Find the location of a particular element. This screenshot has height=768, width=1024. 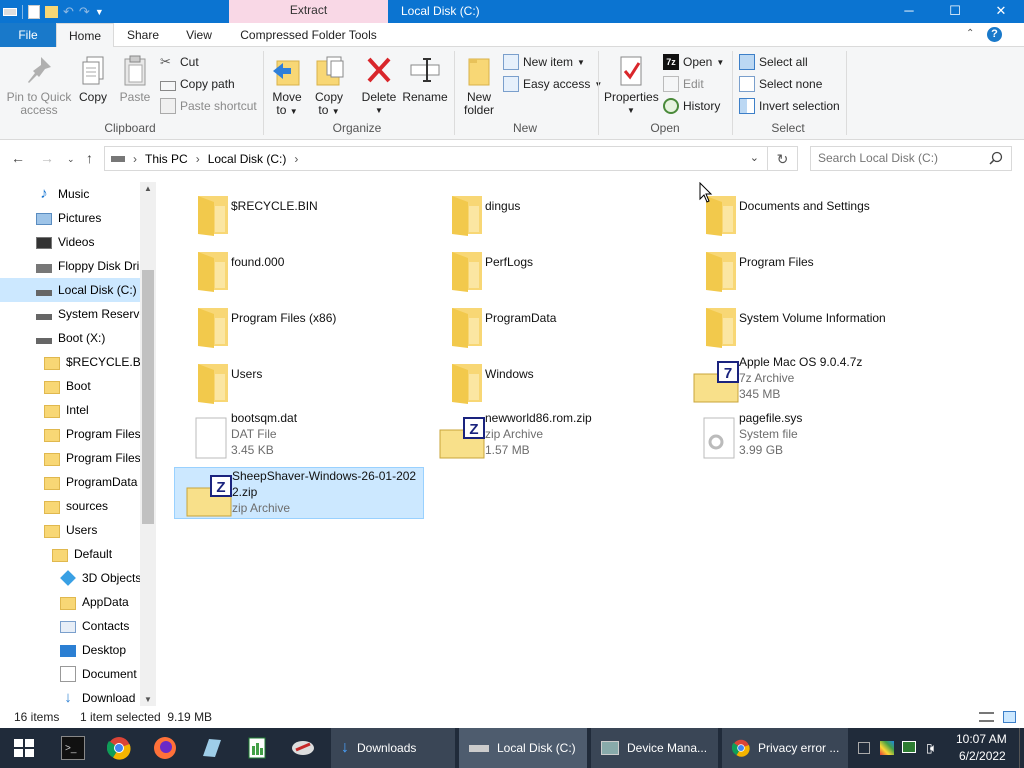

file-tile: Program Files (x86) is located at coordinates (299, 324).